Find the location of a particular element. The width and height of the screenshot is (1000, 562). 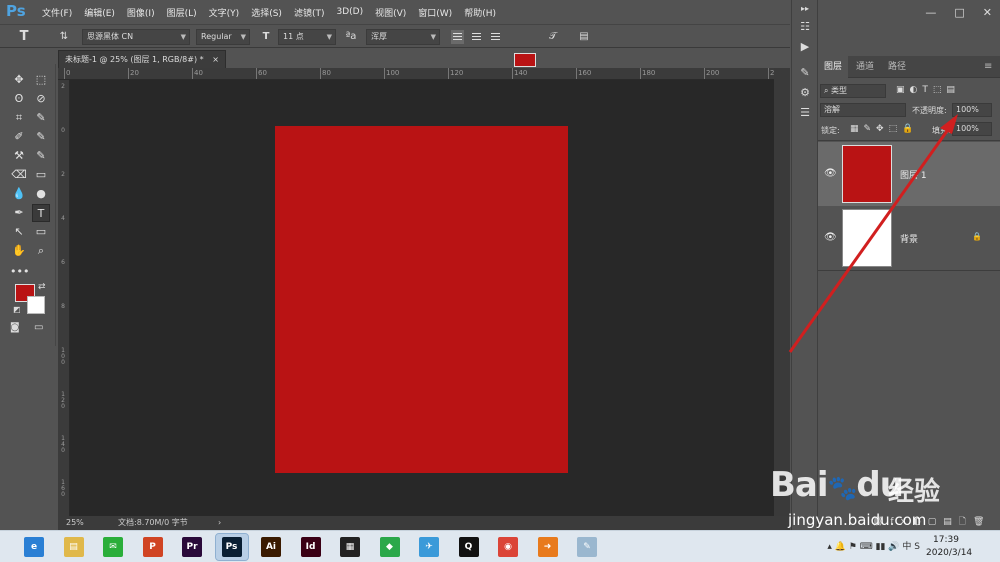

tool-7-icon: ✎ is located at coordinates (41, 137).